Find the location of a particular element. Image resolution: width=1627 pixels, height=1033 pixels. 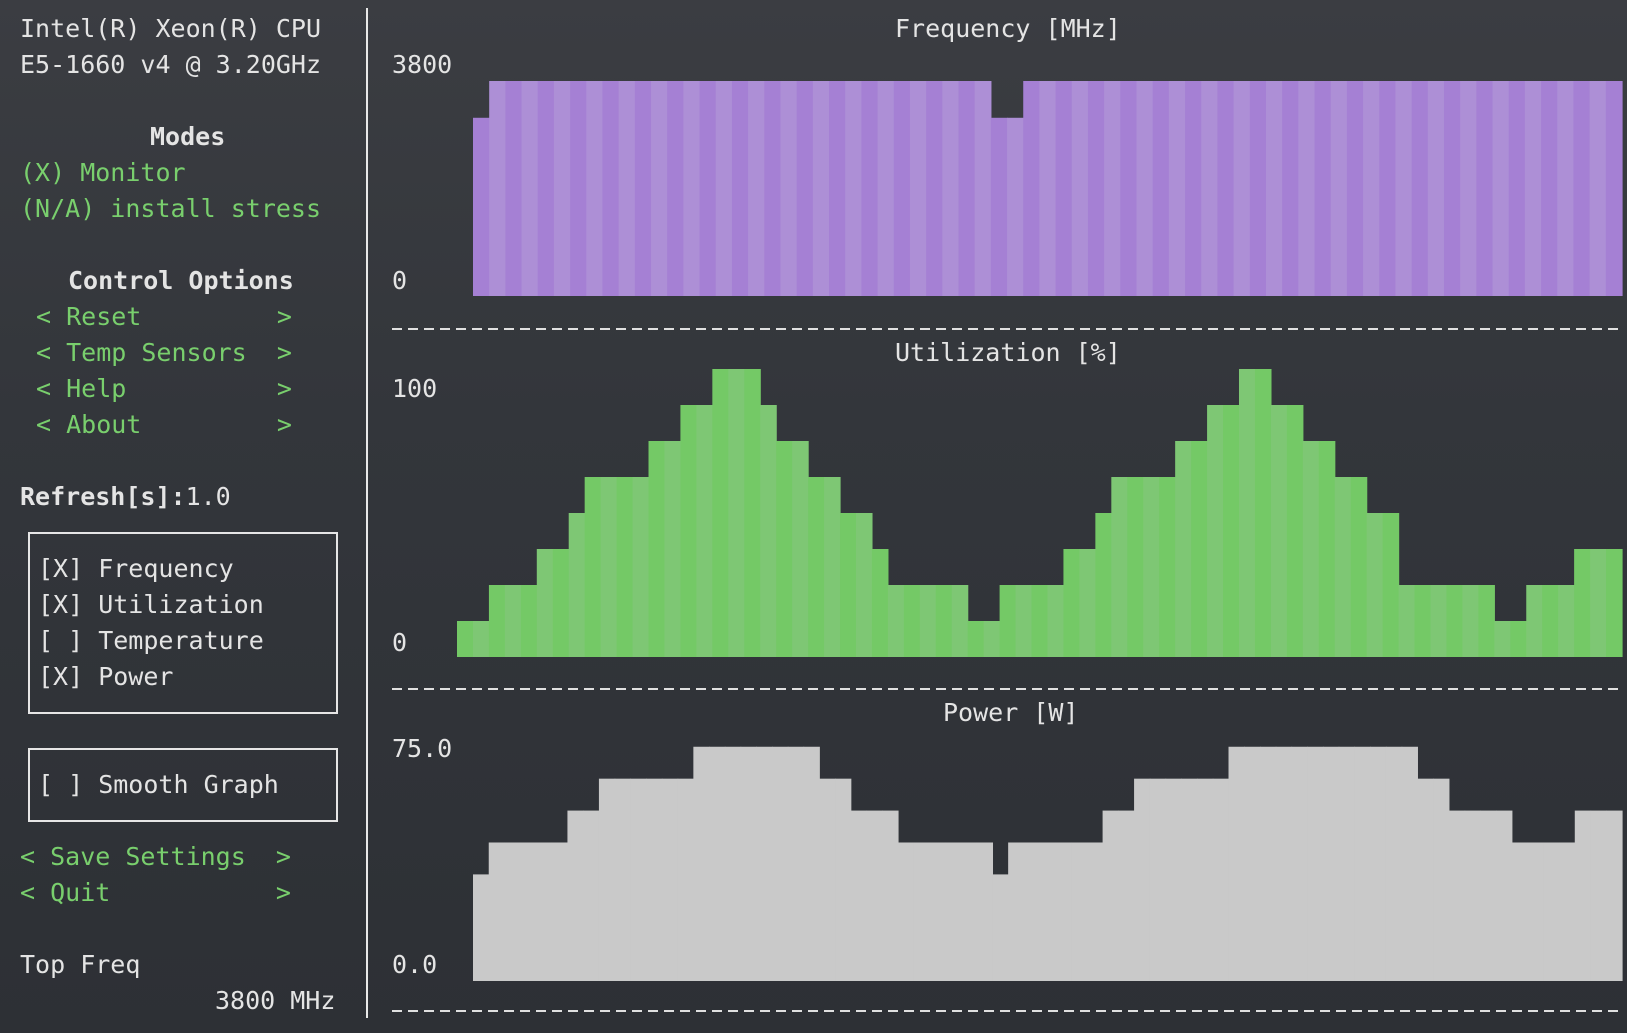

refresh-value: 1.0 is located at coordinates (208, 496).